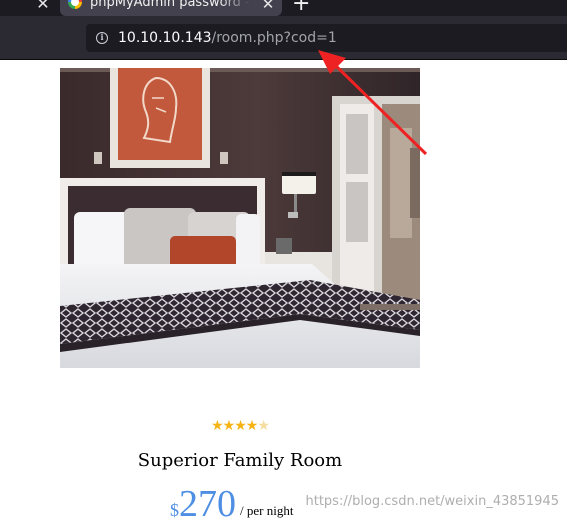 This screenshot has height=522, width=567. I want to click on tab-title: phpMyAdmin password -, so click(170, 6).